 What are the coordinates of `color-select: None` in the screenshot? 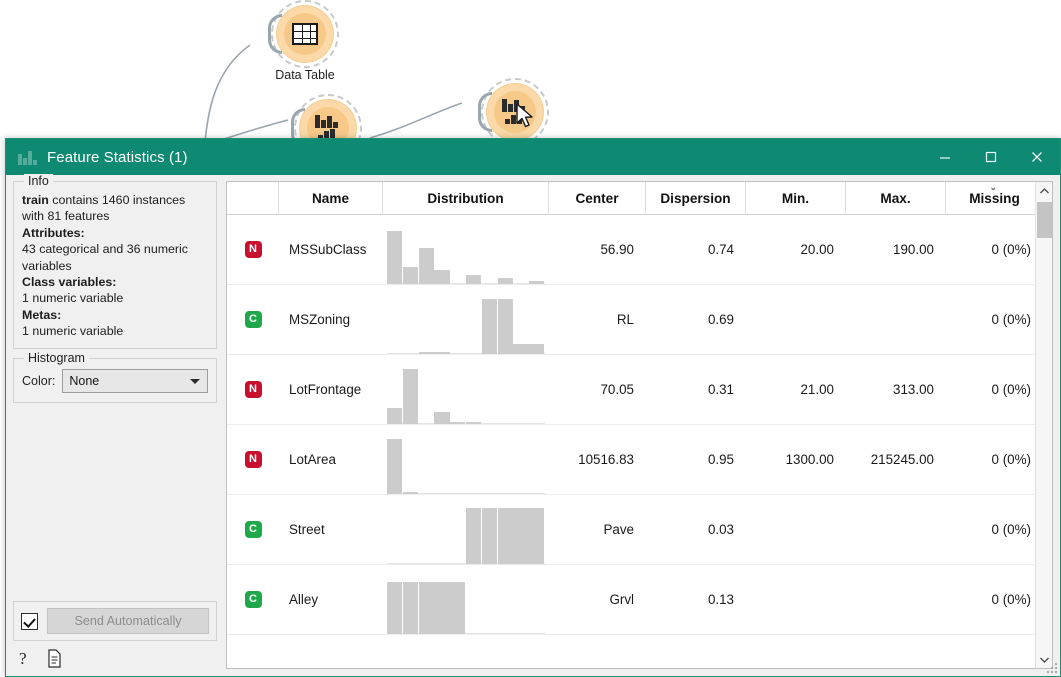 It's located at (135, 381).